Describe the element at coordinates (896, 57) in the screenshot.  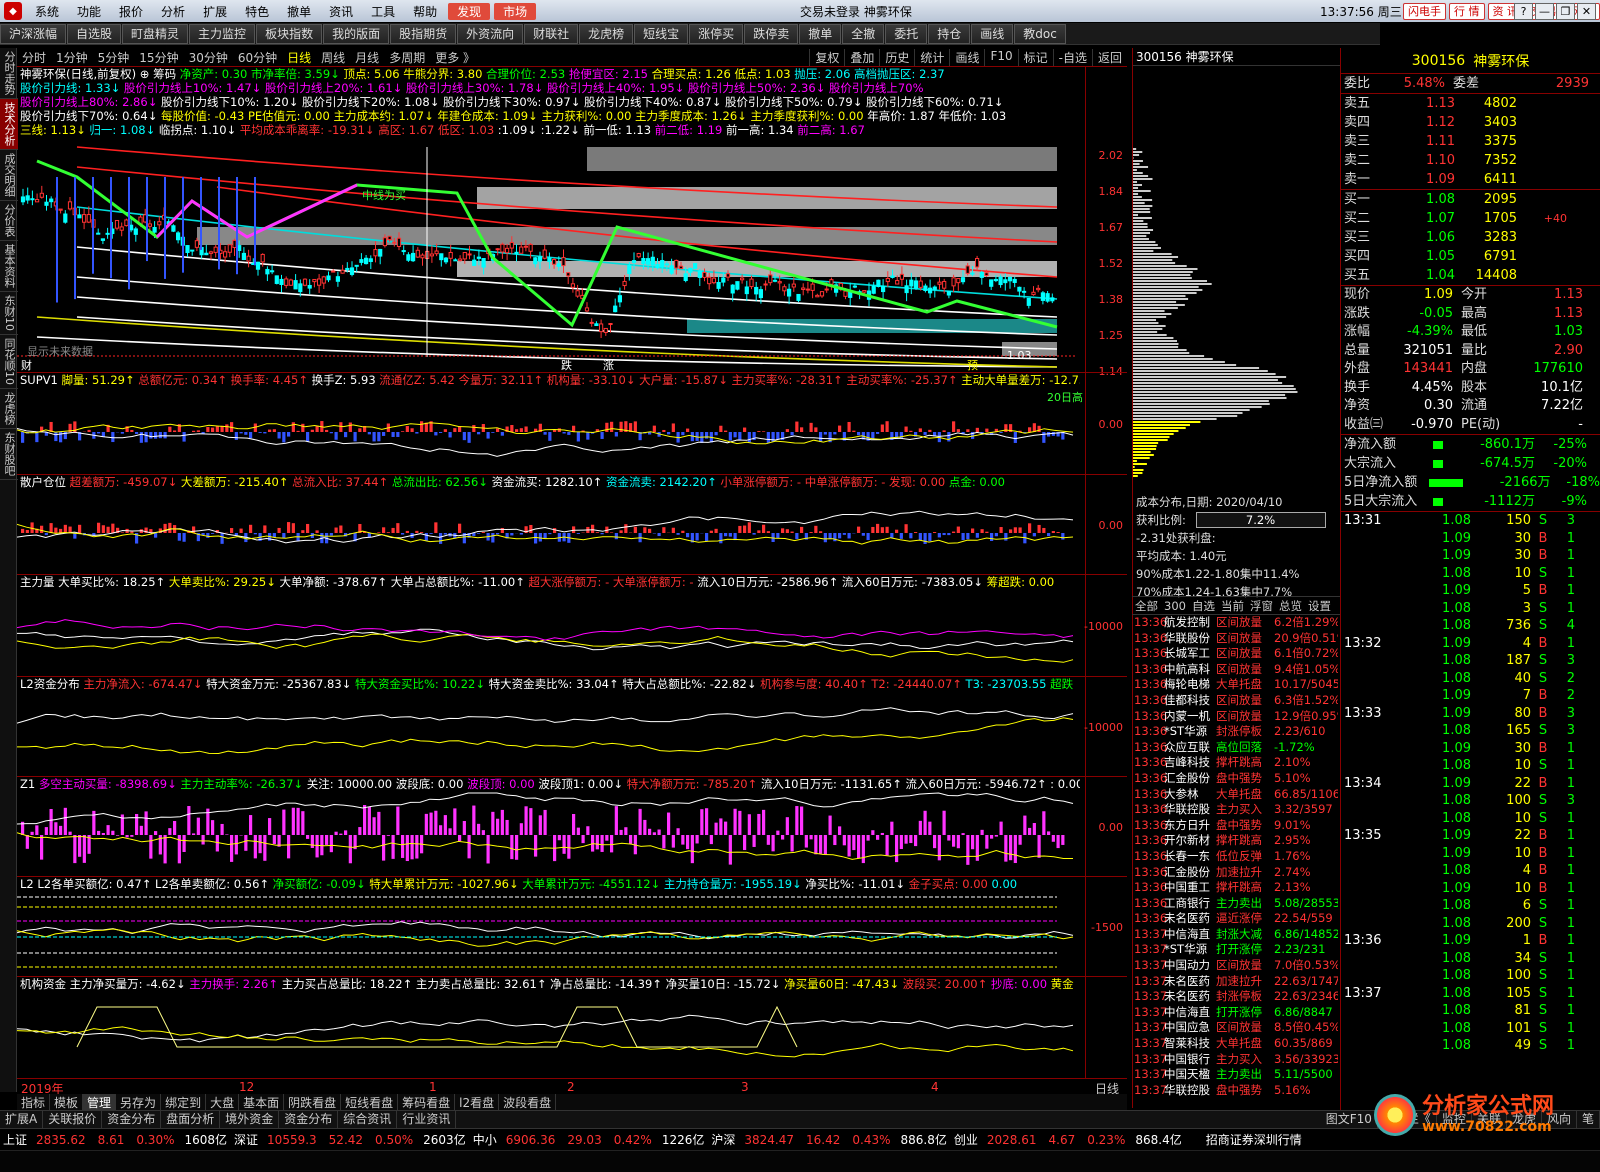
I see `chart-tool-button: 历史` at that location.